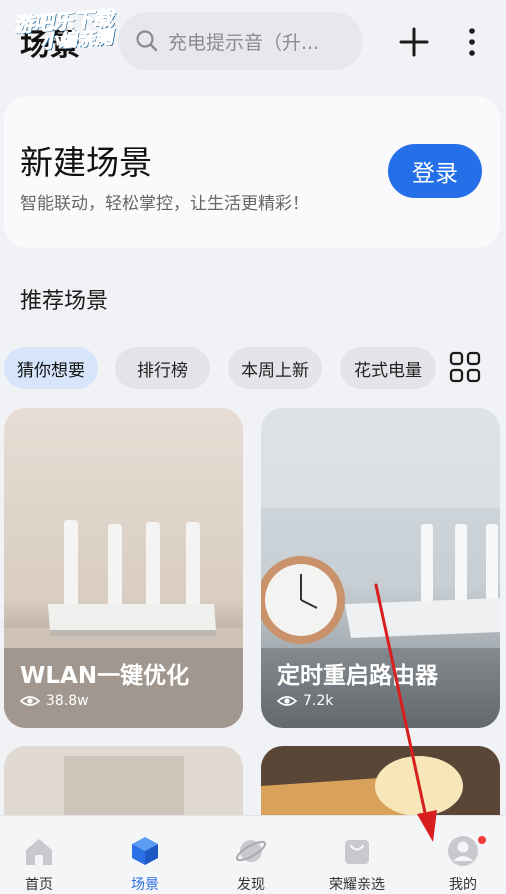  Describe the element at coordinates (414, 42) in the screenshot. I see `add-icon` at that location.